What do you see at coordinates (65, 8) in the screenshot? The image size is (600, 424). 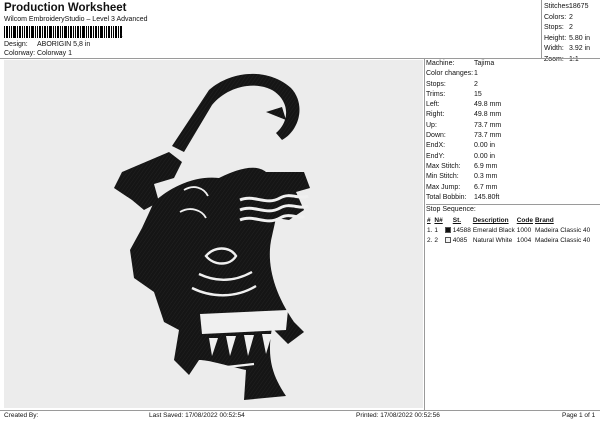 I see `worksheet-title: Production Worksheet` at bounding box center [65, 8].